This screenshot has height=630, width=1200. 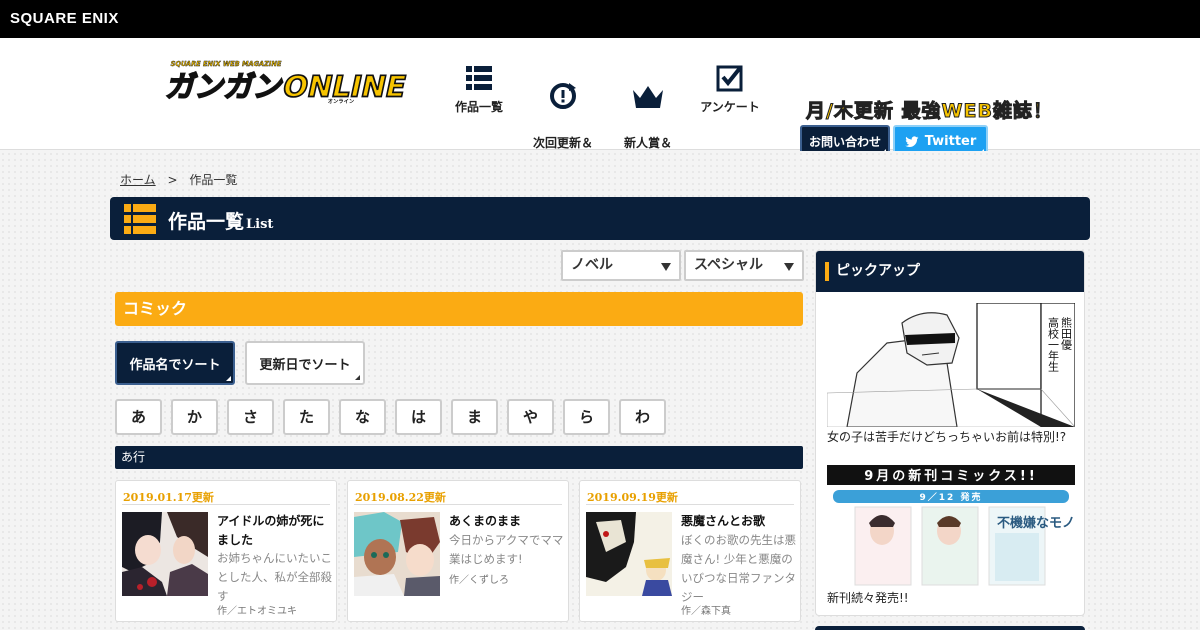 I want to click on novel-select-label: ノベル, so click(x=592, y=265).